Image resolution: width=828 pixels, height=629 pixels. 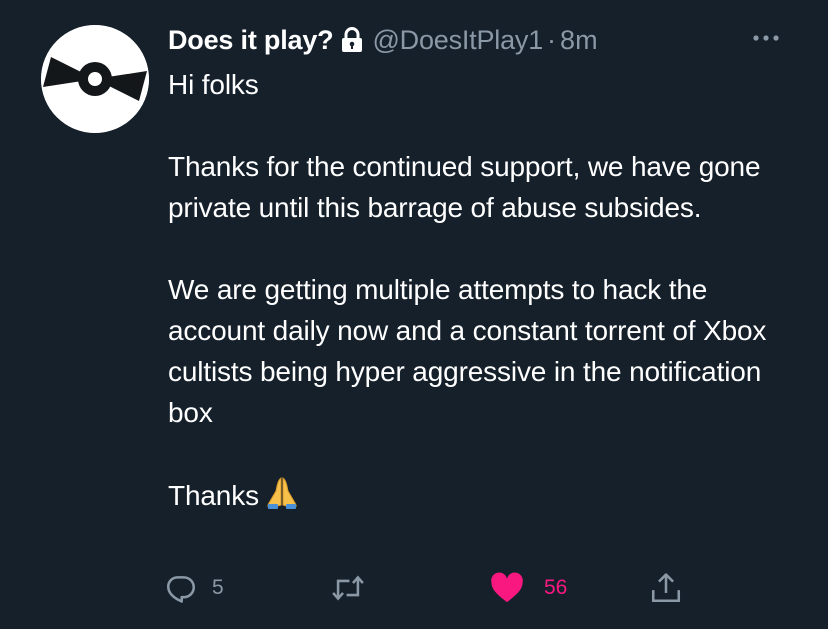 What do you see at coordinates (579, 40) in the screenshot?
I see `timestamp: 8m` at bounding box center [579, 40].